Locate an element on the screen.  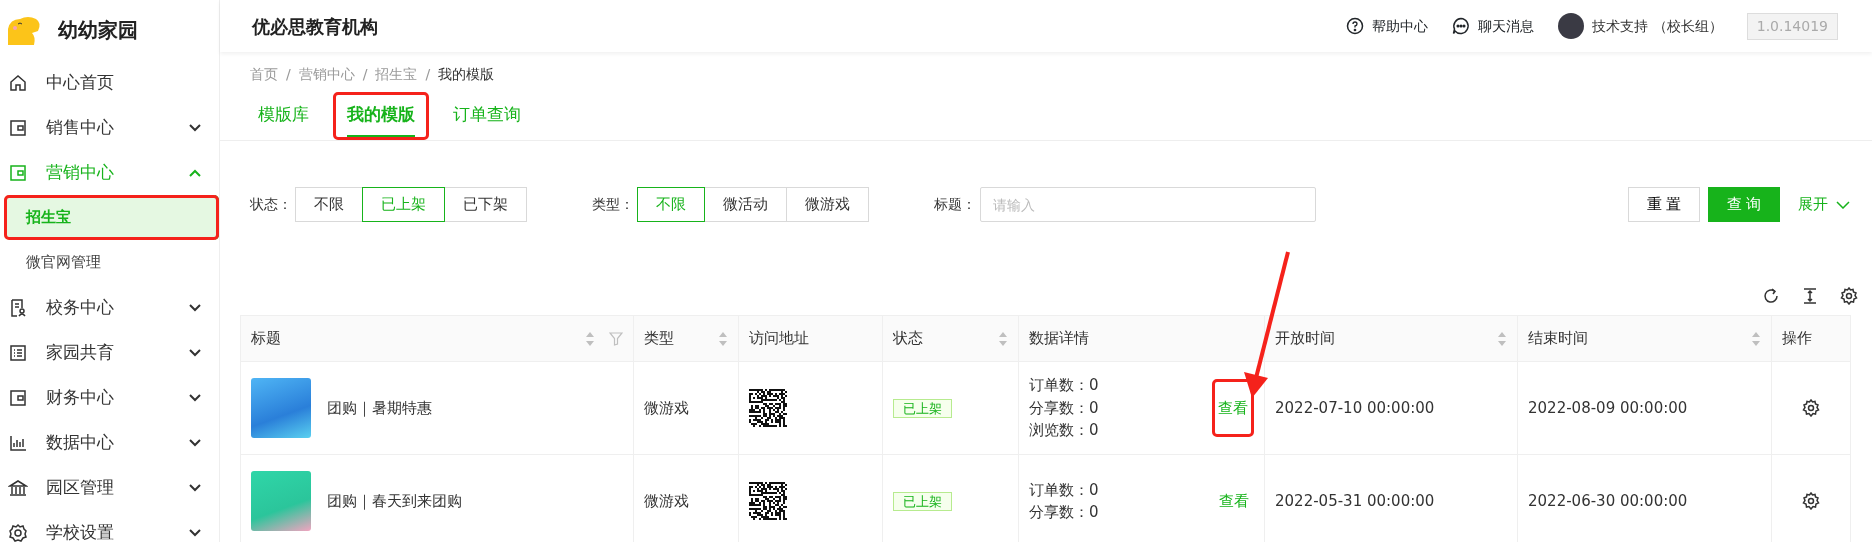
help-icon is located at coordinates (1355, 26).